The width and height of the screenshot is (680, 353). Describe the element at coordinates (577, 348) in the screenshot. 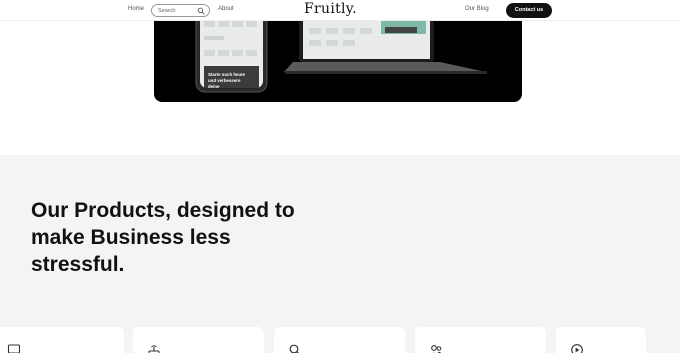

I see `play-icon` at that location.